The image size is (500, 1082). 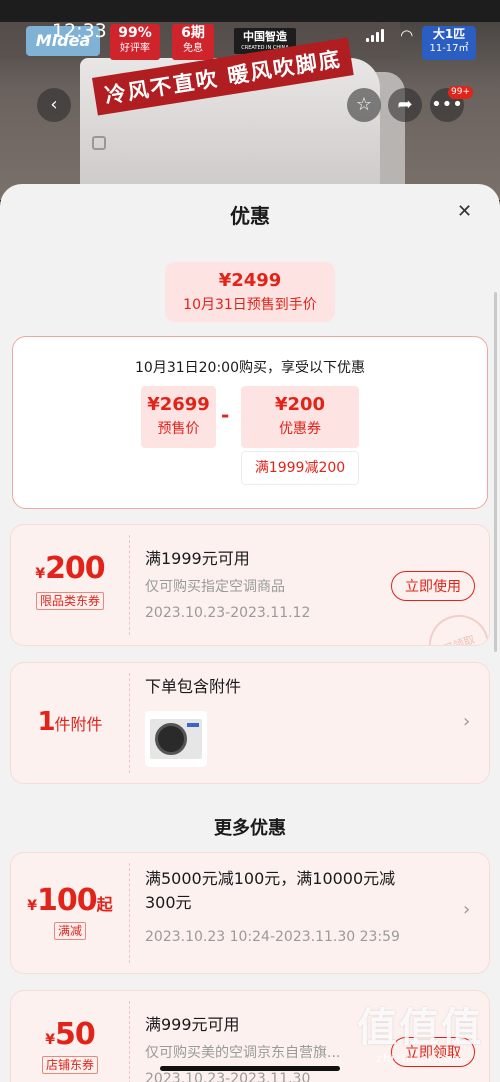 I want to click on offer-value: 100, so click(x=67, y=900).